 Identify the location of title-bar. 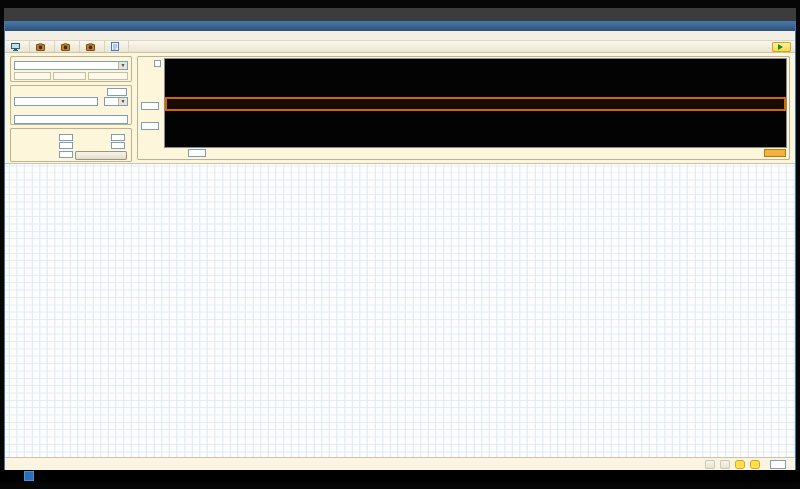
(400, 26).